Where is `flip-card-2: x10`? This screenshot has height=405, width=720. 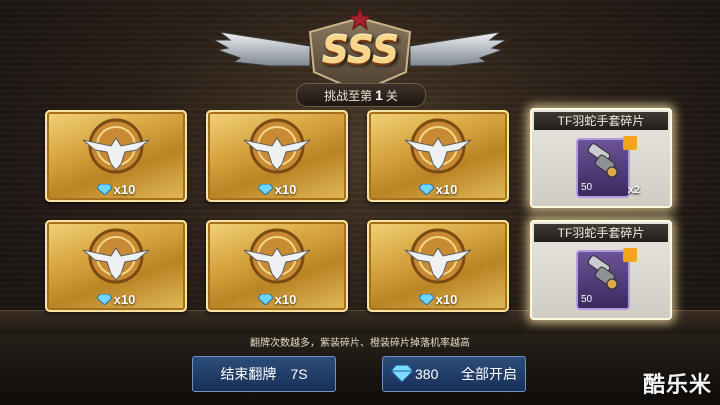
flip-card-2: x10 is located at coordinates (277, 156).